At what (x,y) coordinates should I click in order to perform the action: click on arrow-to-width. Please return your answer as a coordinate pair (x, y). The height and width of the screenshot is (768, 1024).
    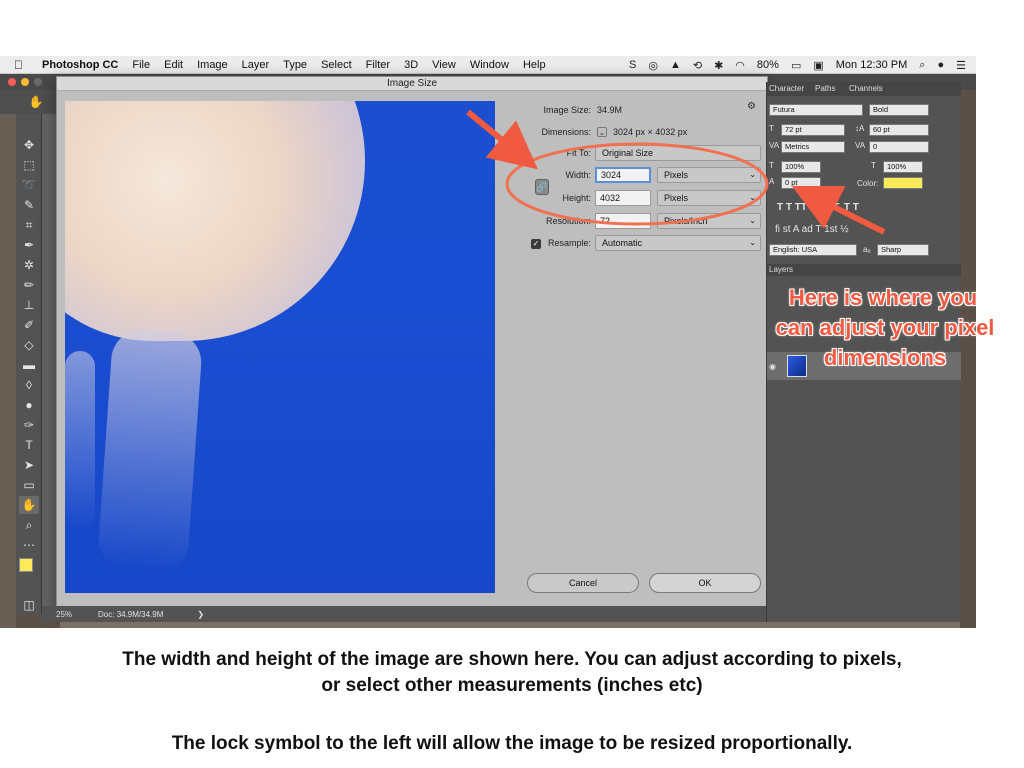
    Looking at the image, I should click on (502, 139).